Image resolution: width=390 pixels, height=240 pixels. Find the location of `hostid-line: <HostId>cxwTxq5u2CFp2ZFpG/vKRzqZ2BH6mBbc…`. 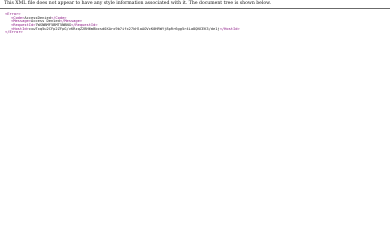

hostid-line: <HostId>cxwTxq5u2CFp2ZFpG/vKRzqZ2BH6mBbc… is located at coordinates (122, 29).